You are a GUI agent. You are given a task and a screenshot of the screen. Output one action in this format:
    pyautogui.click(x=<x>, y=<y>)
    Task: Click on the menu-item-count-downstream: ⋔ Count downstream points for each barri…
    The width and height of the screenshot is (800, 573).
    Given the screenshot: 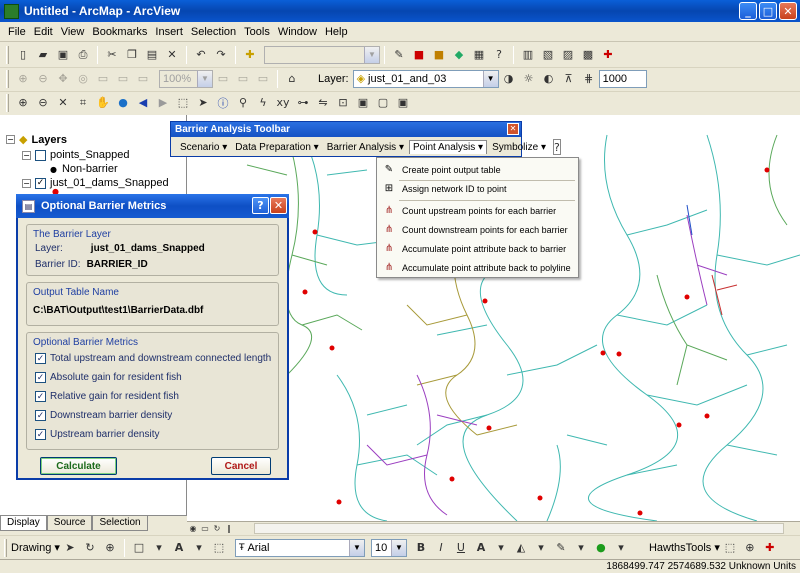 What is the action you would take?
    pyautogui.click(x=477, y=229)
    